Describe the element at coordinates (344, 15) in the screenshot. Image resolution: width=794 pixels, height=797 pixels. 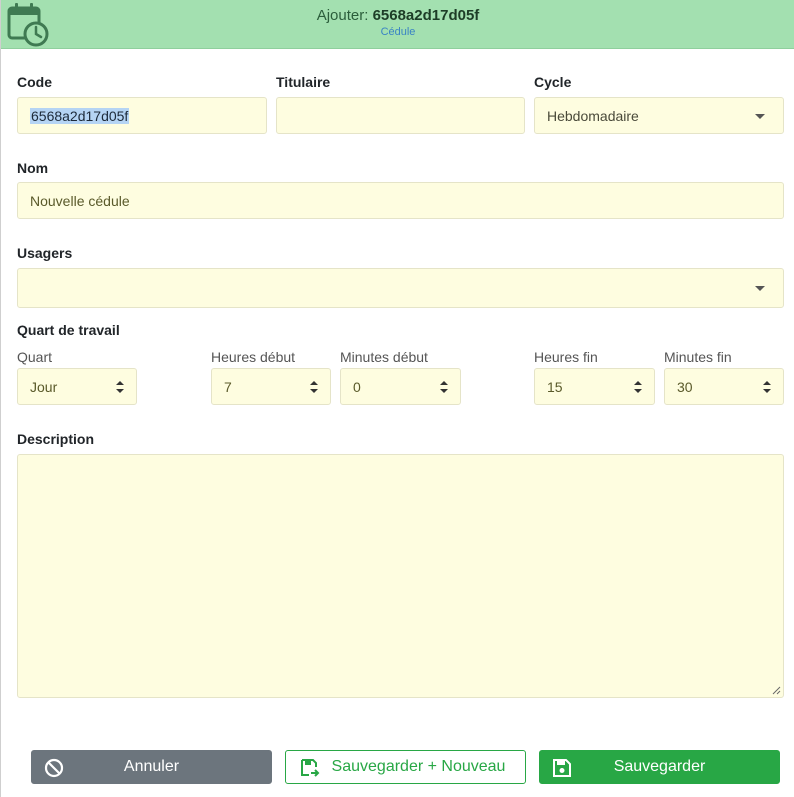
I see `title-prefix: Ajouter:` at that location.